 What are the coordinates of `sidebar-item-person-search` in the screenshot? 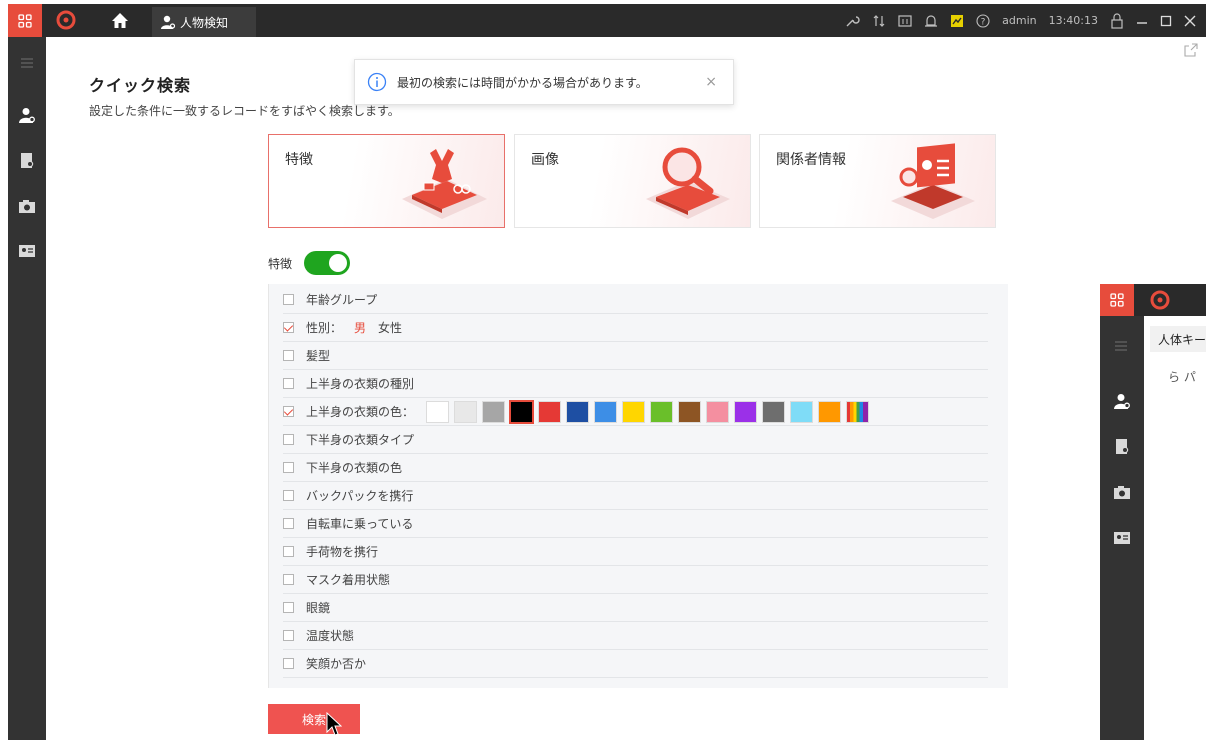 It's located at (27, 115).